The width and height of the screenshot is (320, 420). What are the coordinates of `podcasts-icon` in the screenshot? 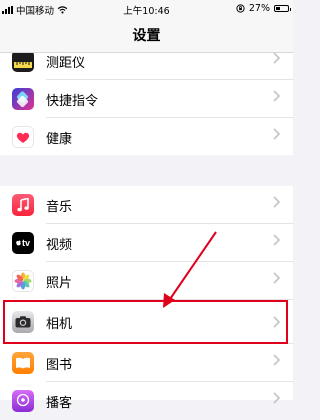 It's located at (23, 401).